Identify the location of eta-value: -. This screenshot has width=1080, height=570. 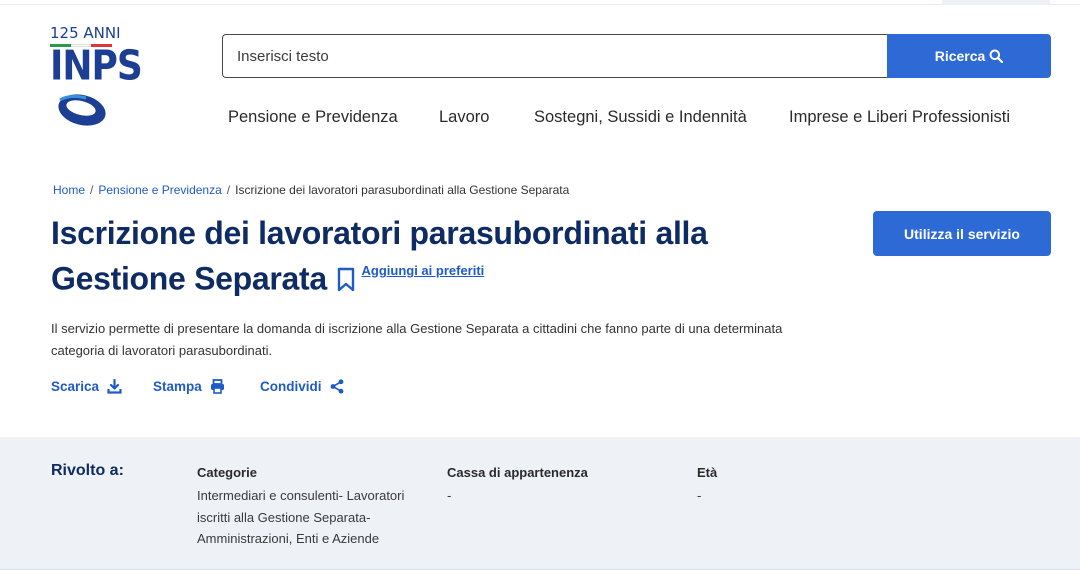
(699, 495).